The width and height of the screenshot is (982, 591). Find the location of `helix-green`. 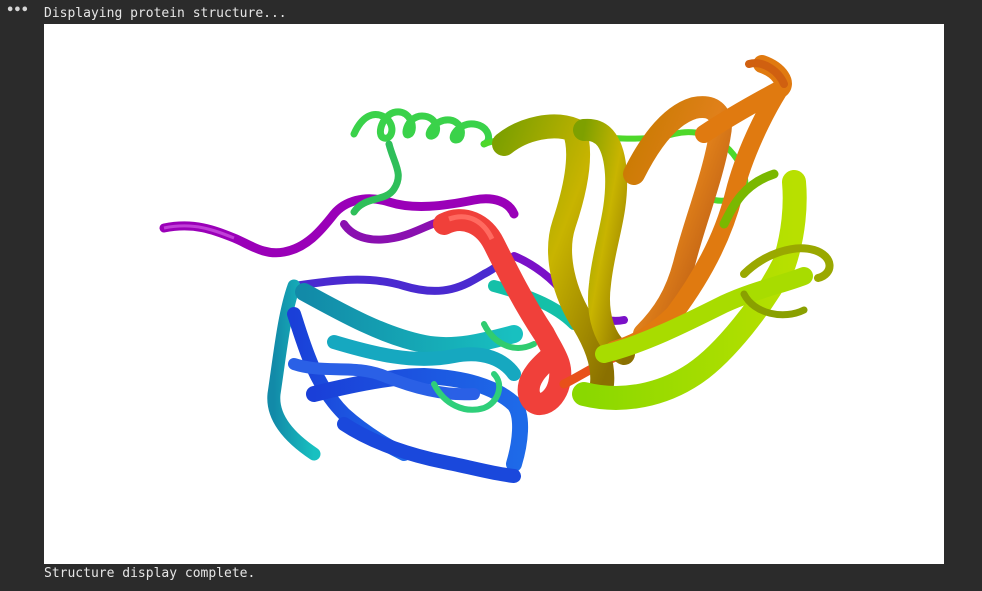

helix-green is located at coordinates (421, 128).